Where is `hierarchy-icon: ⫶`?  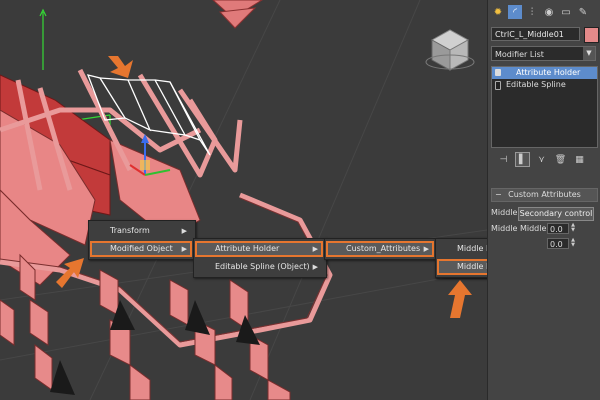 hierarchy-icon: ⫶ is located at coordinates (532, 12).